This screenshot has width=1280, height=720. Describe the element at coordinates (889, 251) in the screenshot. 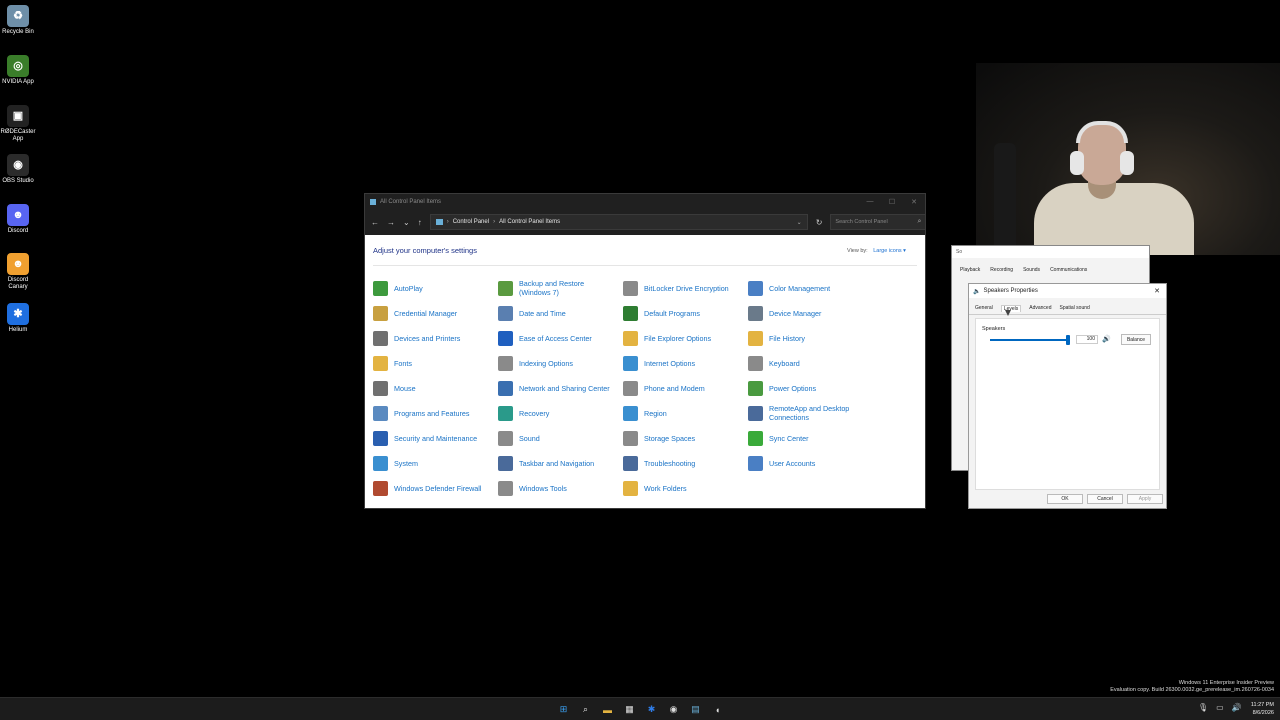

I see `view-by-dropdown: Large icons ▾` at that location.